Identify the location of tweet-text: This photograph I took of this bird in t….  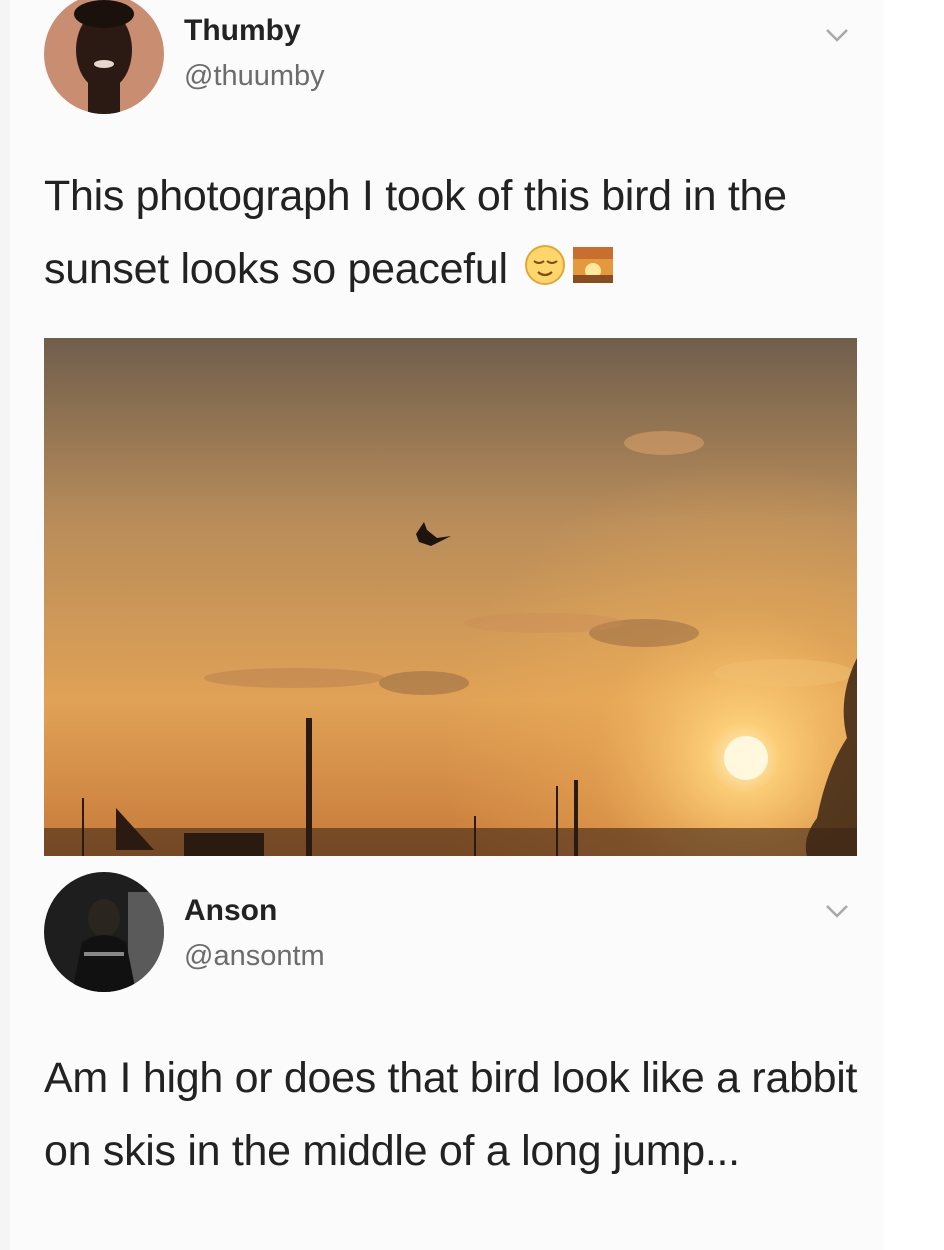
(454, 235).